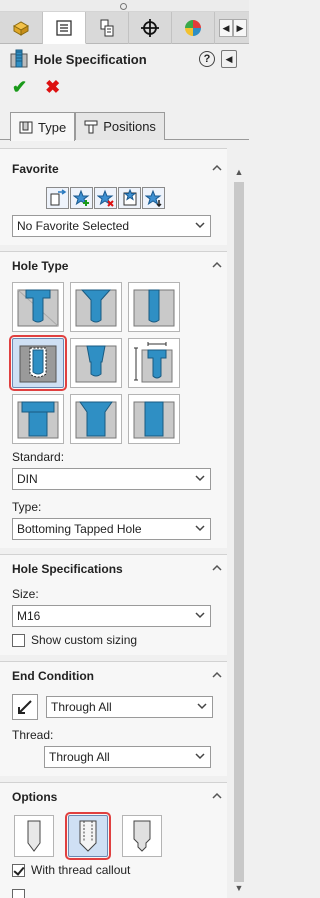  I want to click on thread-select: Through All, so click(127, 757).